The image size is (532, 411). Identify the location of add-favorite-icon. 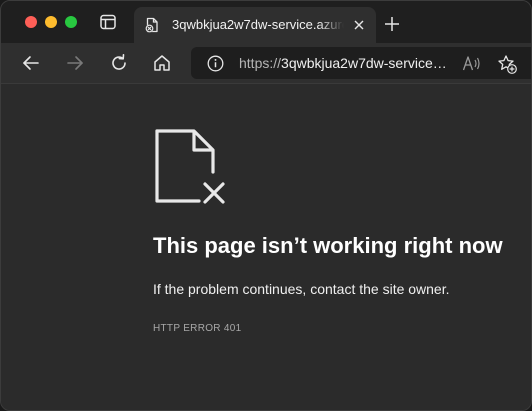
(507, 64).